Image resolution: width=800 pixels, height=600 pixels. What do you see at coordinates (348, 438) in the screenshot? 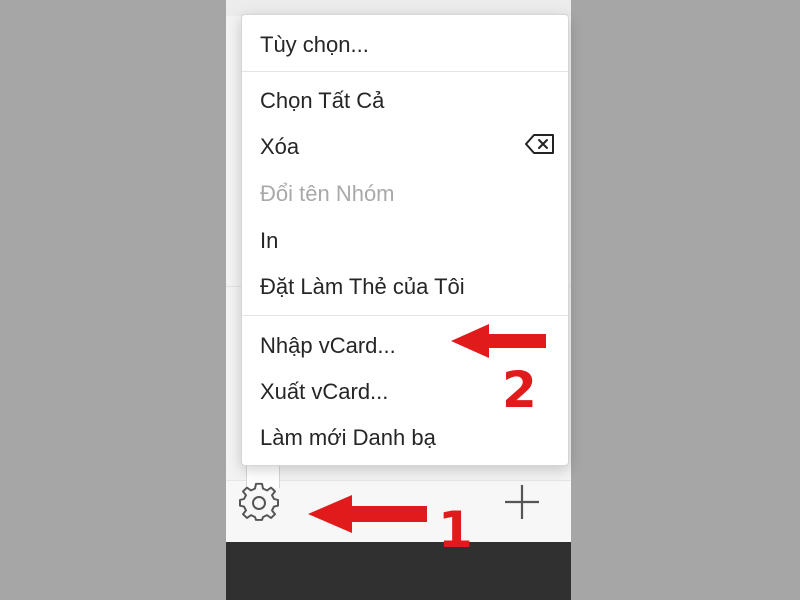
I see `menu-item-refresh-contacts: Làm mới Danh bạ` at bounding box center [348, 438].